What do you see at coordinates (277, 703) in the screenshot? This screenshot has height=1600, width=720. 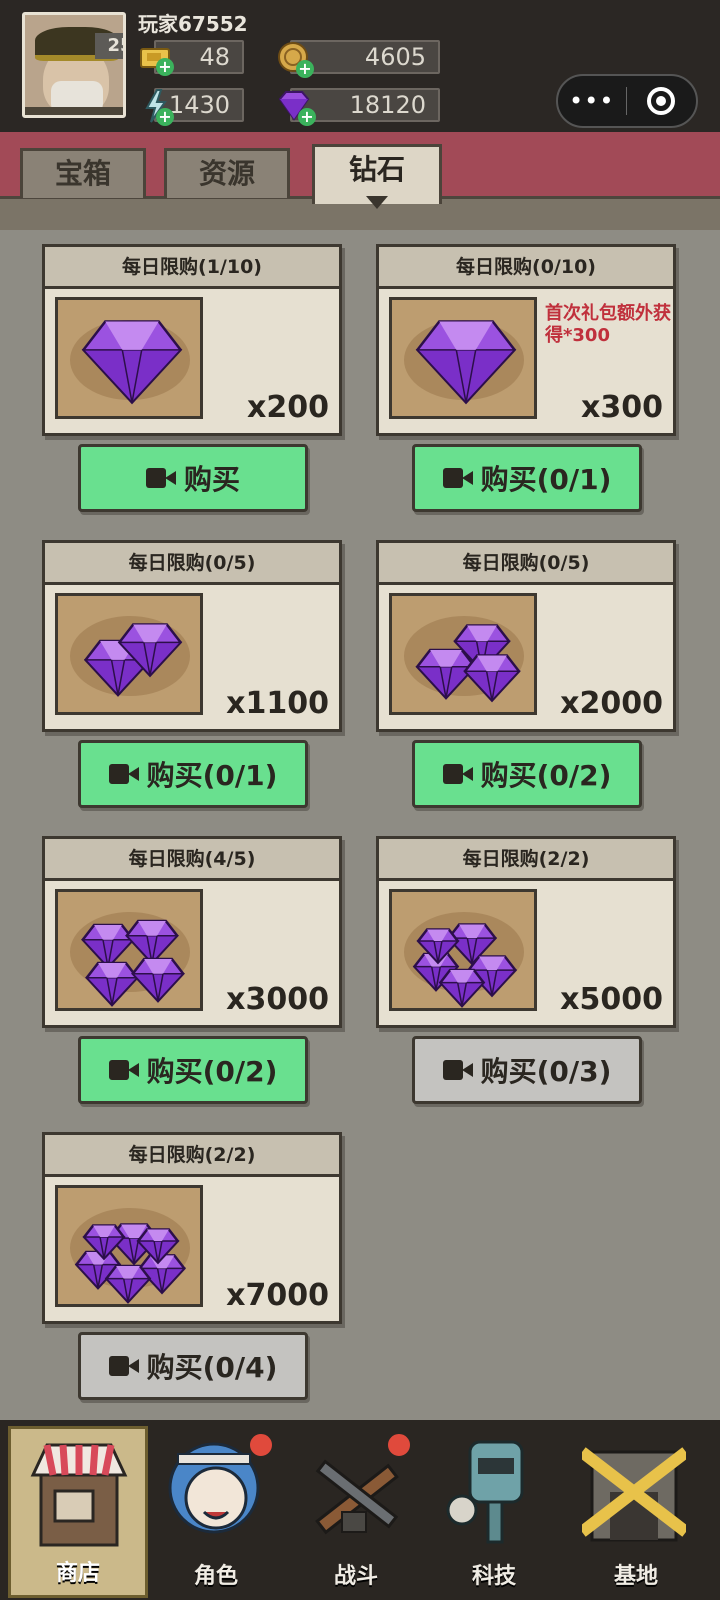 I see `gem-quantity: x1100` at bounding box center [277, 703].